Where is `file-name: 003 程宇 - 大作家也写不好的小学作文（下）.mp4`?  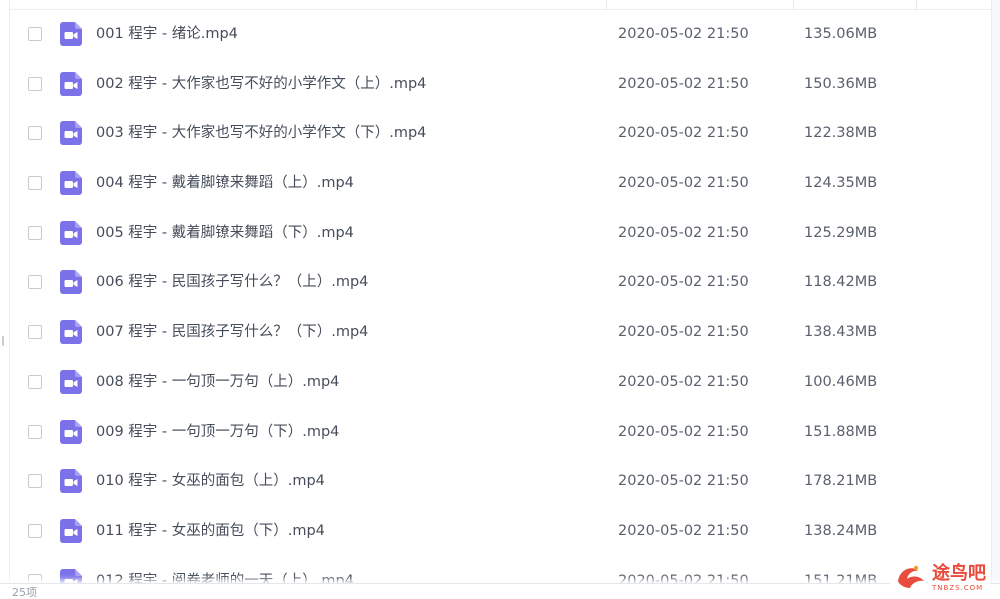
file-name: 003 程宇 - 大作家也写不好的小学作文（下）.mp4 is located at coordinates (261, 133).